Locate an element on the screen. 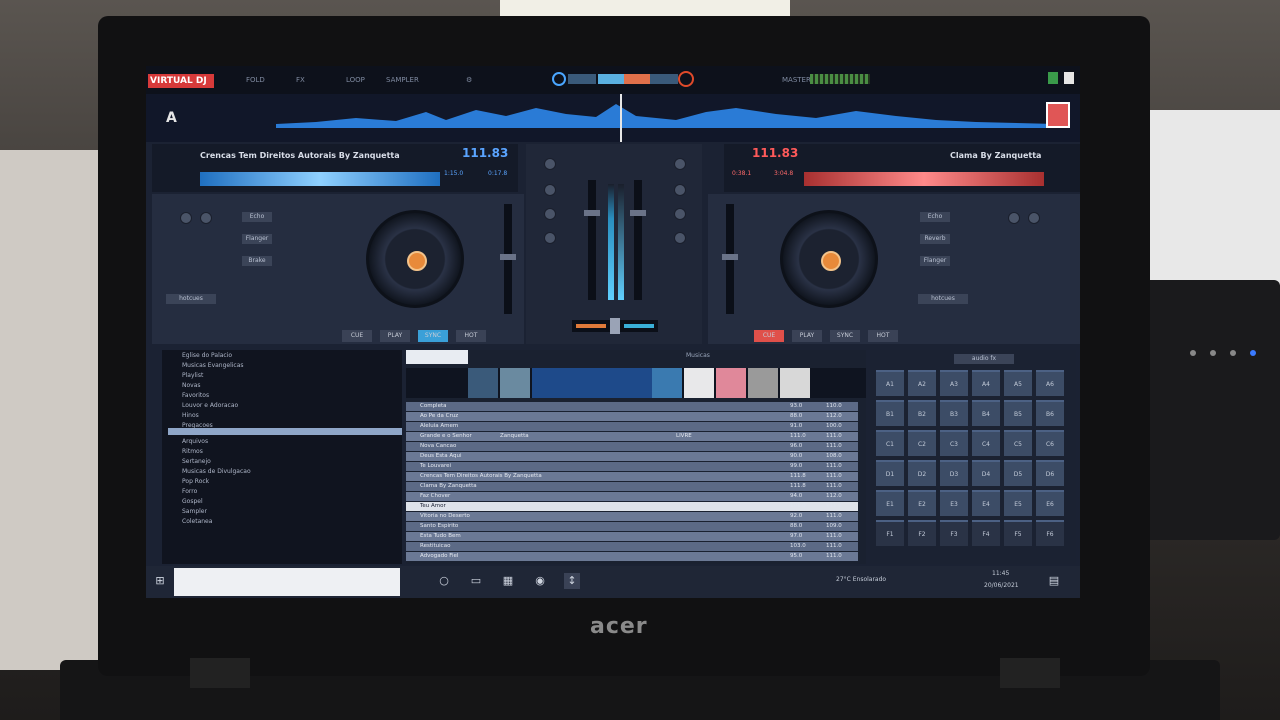 The height and width of the screenshot is (720, 1280). fx-reverb: Reverb is located at coordinates (935, 239).